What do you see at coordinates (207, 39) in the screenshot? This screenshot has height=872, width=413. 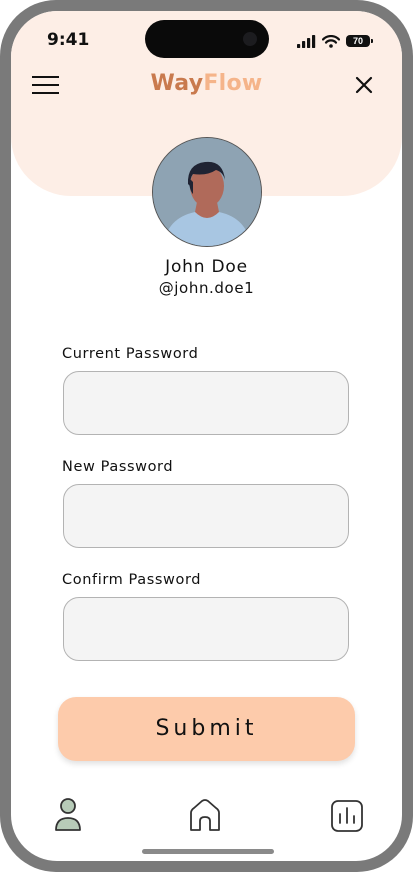 I see `dynamic-island` at bounding box center [207, 39].